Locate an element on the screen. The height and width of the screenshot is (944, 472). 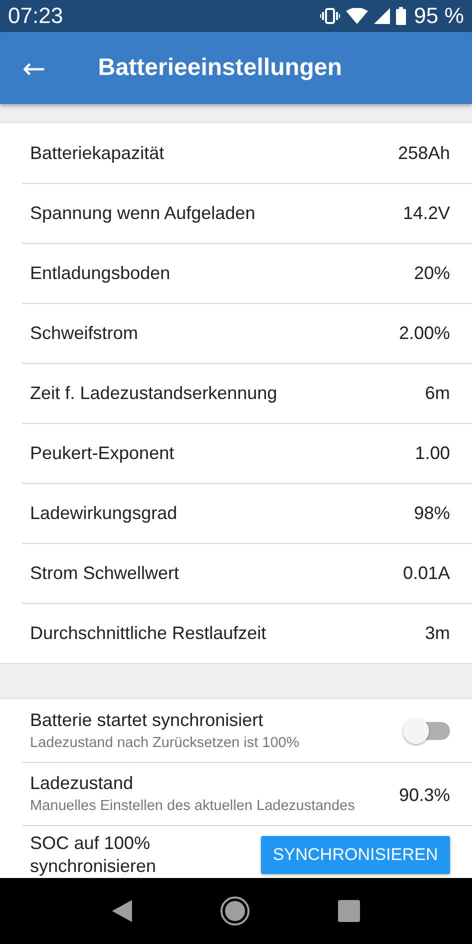
setting-label: Zeit f. Ladezustandserkennung is located at coordinates (154, 393).